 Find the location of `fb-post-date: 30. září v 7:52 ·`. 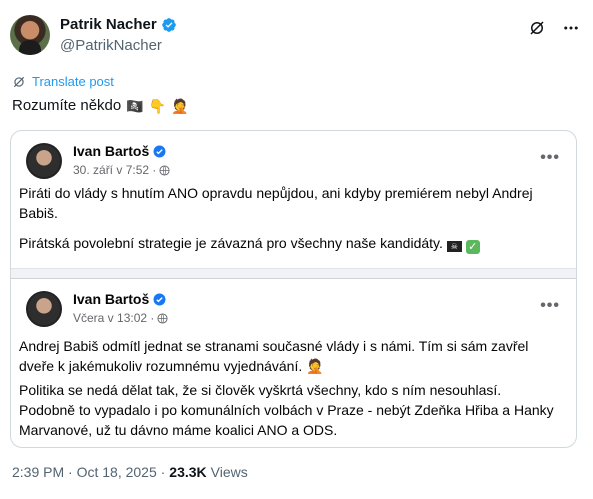

fb-post-date: 30. září v 7:52 · is located at coordinates (115, 170).